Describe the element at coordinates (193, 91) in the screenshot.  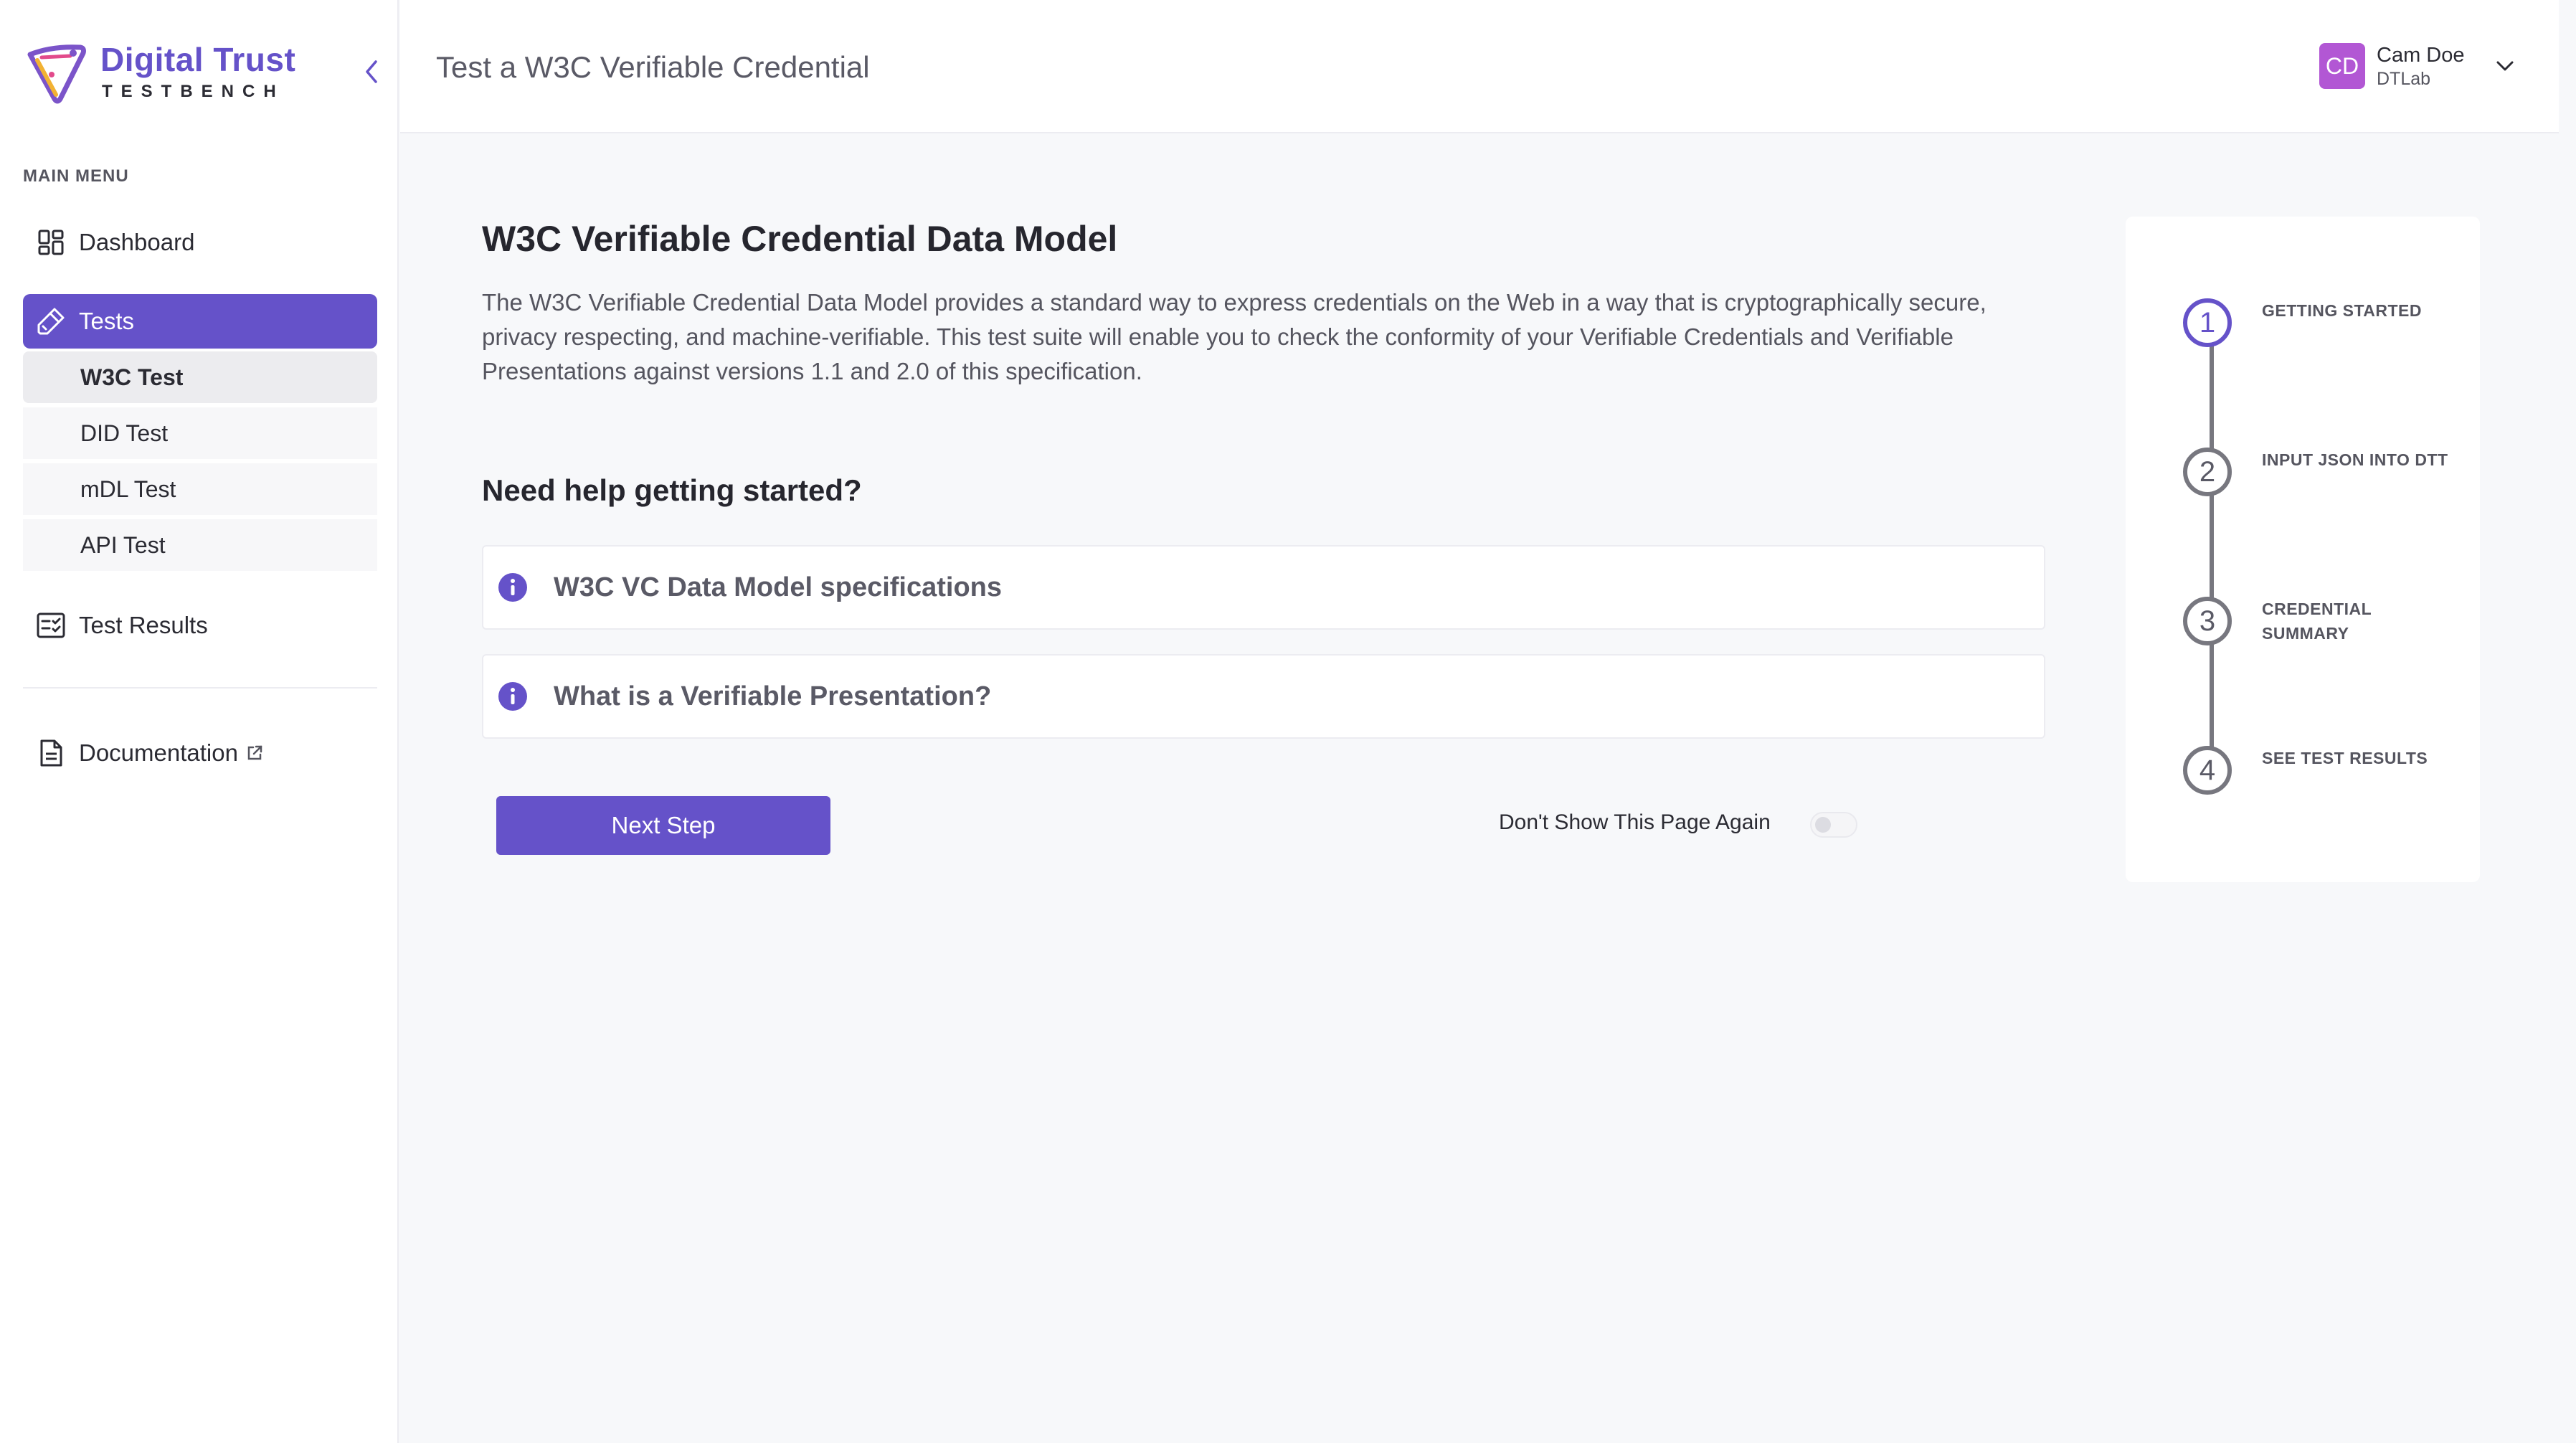
I see `brand-subtitle: TESTBENCH` at that location.